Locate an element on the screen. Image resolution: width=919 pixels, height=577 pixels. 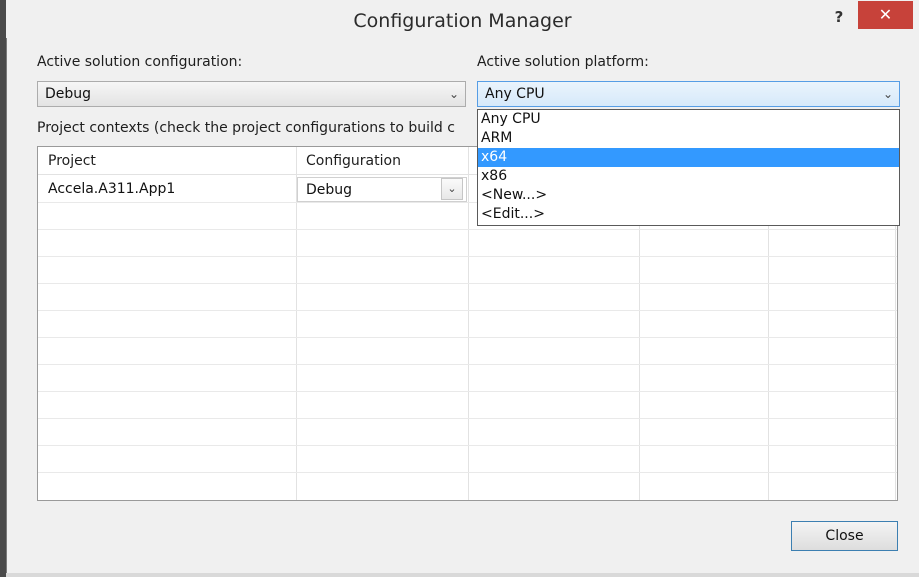
platform-dropdown-list: Any CPU ARM x64 x86 <New...> <Edit...> is located at coordinates (688, 167).